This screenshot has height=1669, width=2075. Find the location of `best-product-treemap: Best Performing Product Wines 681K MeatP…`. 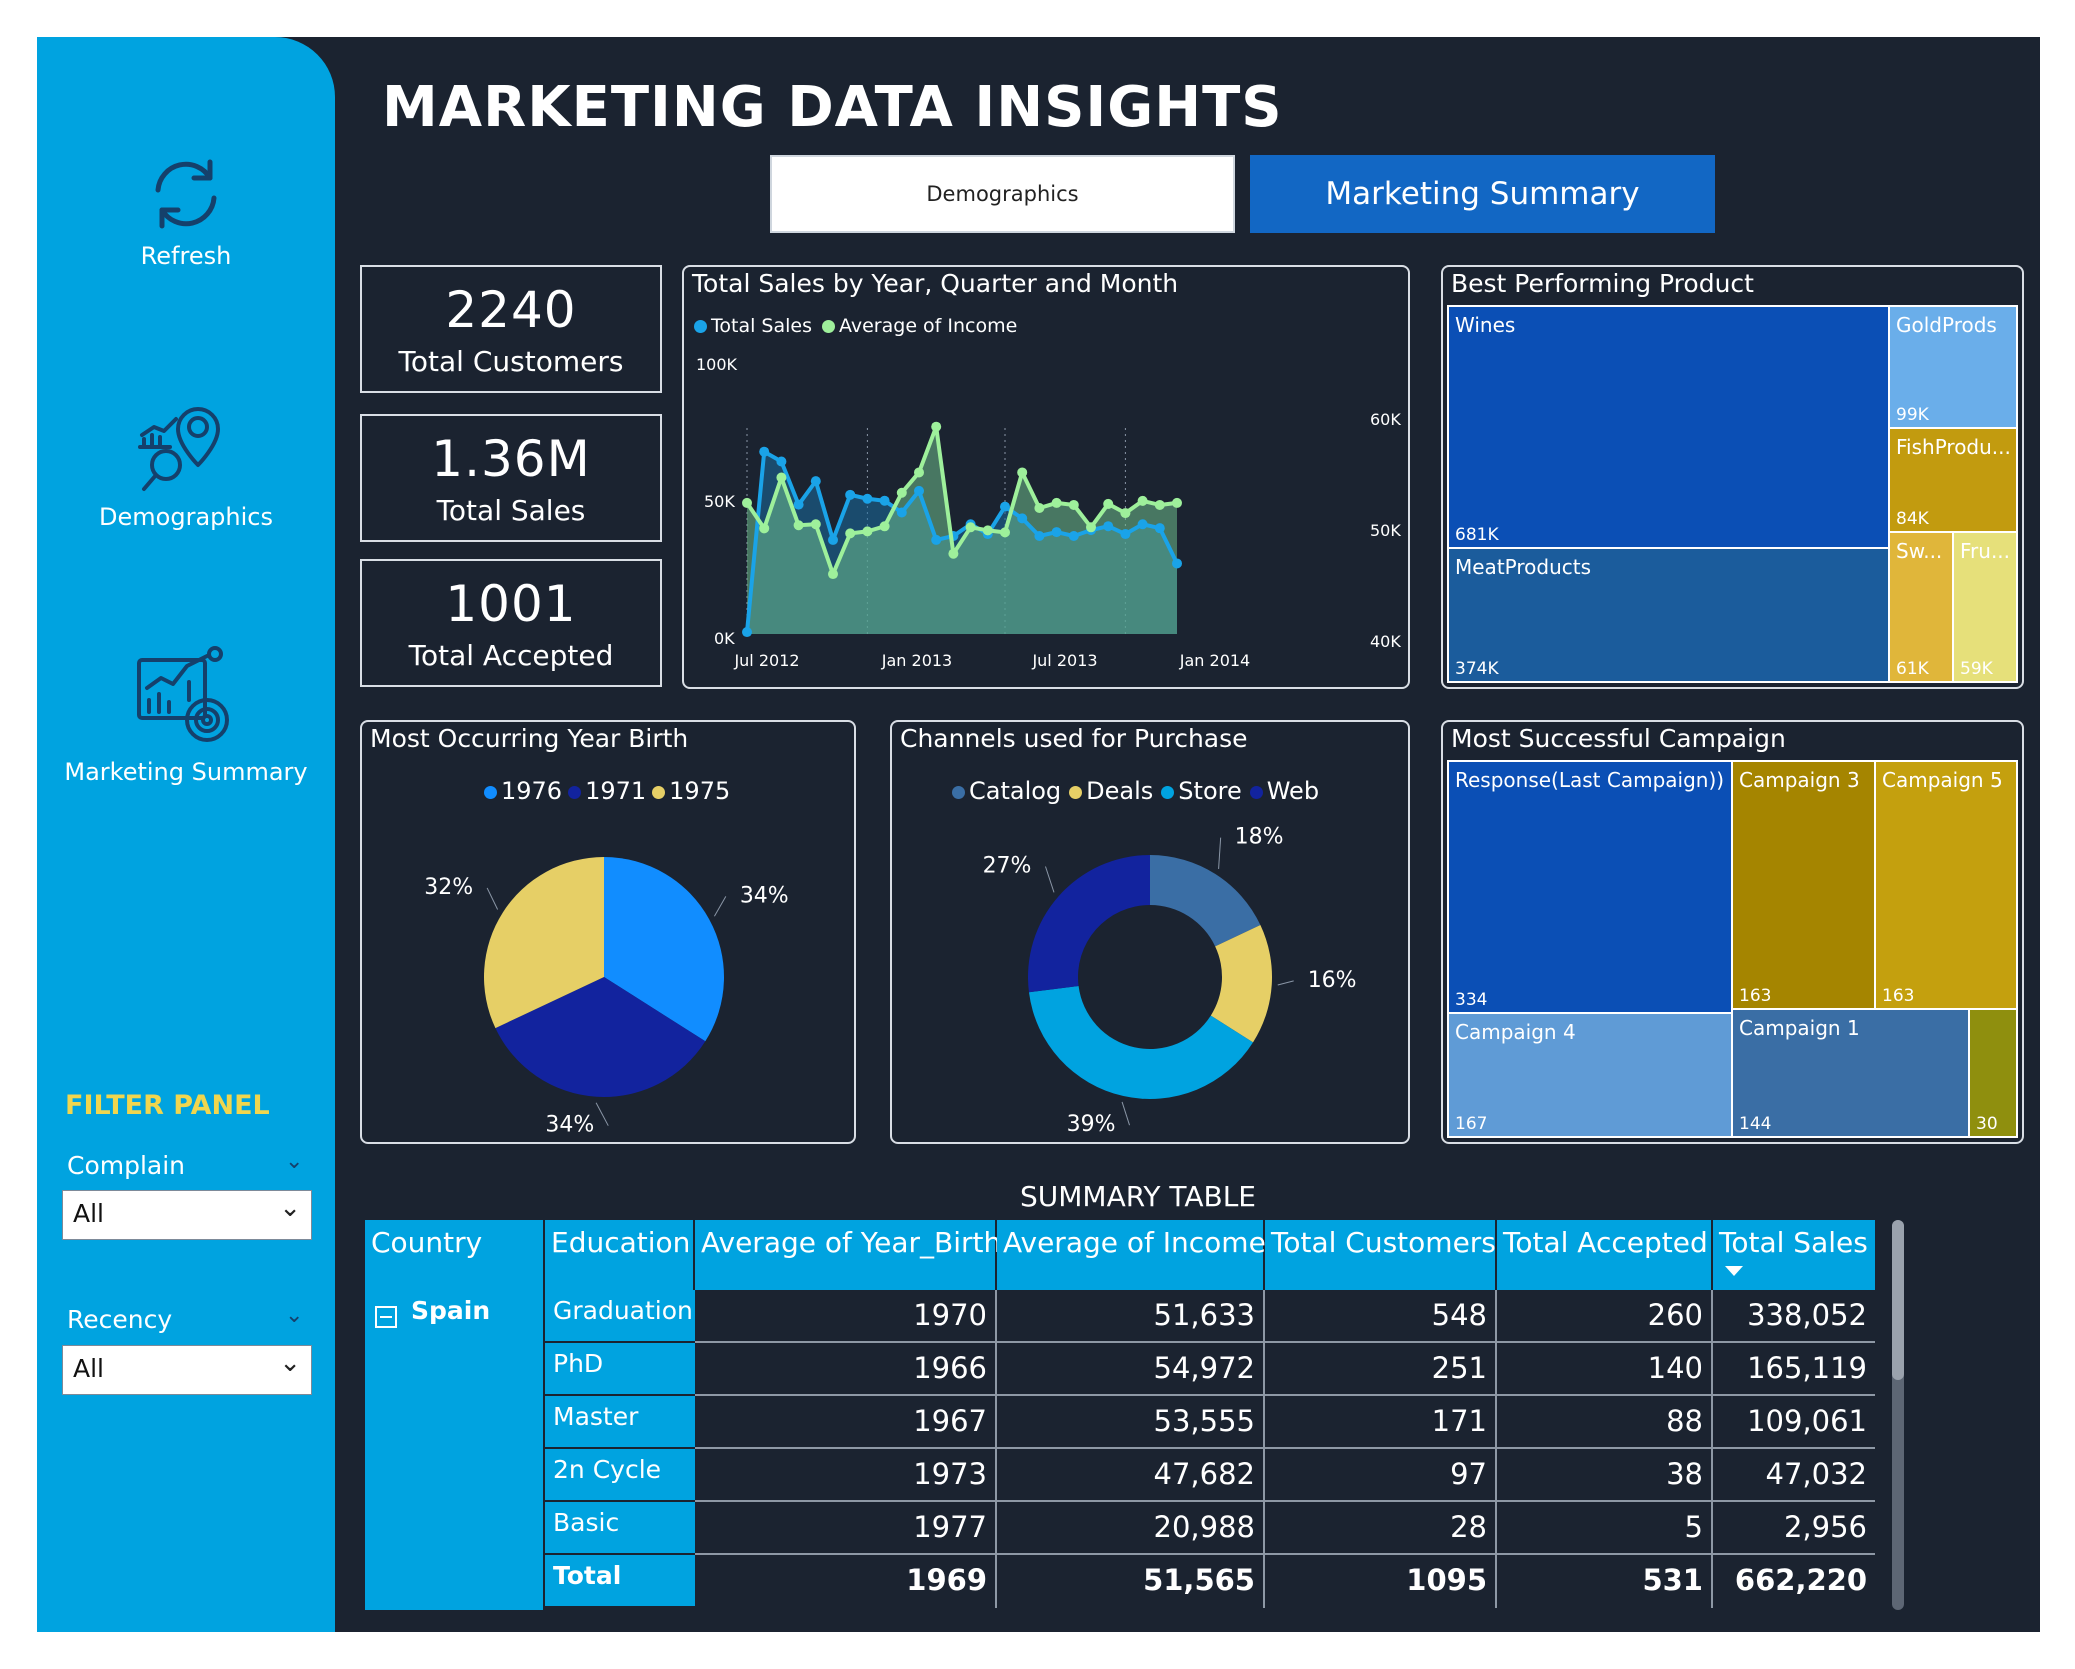

best-product-treemap: Best Performing Product Wines 681K MeatP… is located at coordinates (1732, 477).